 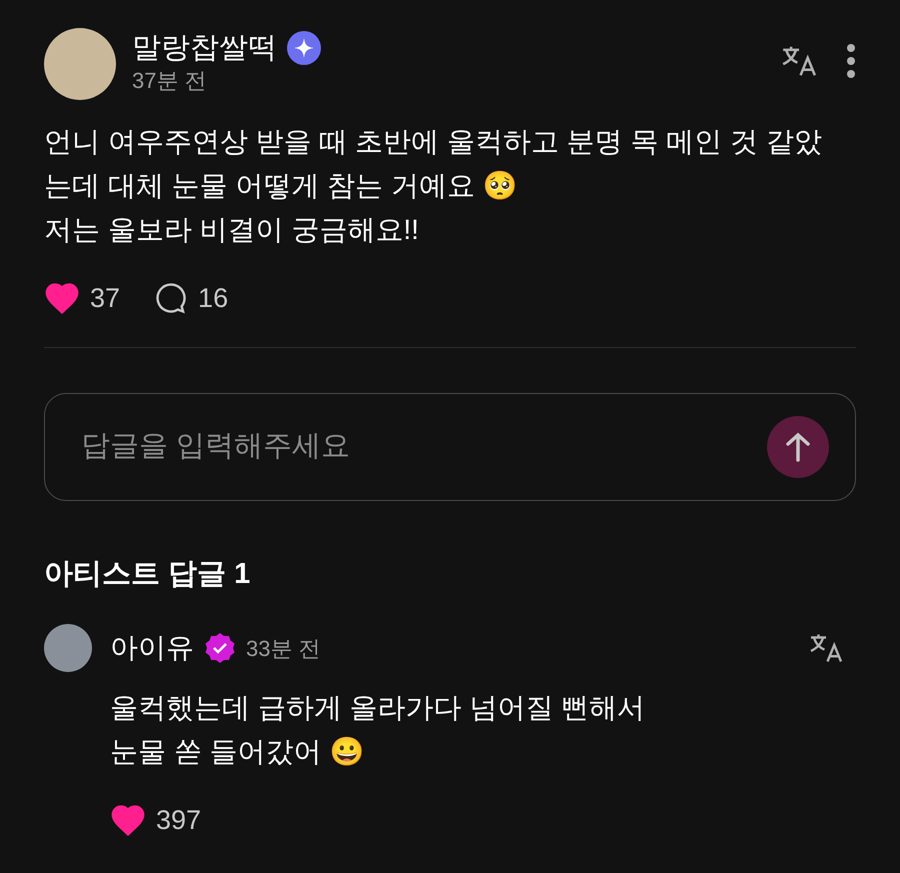 What do you see at coordinates (204, 48) in the screenshot?
I see `author-name: 말랑찹쌀떡` at bounding box center [204, 48].